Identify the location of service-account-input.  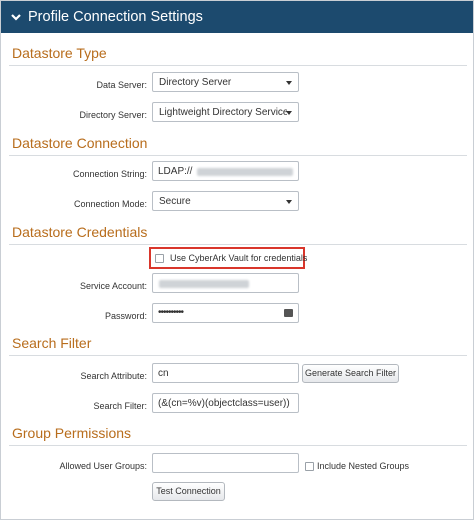
(225, 283).